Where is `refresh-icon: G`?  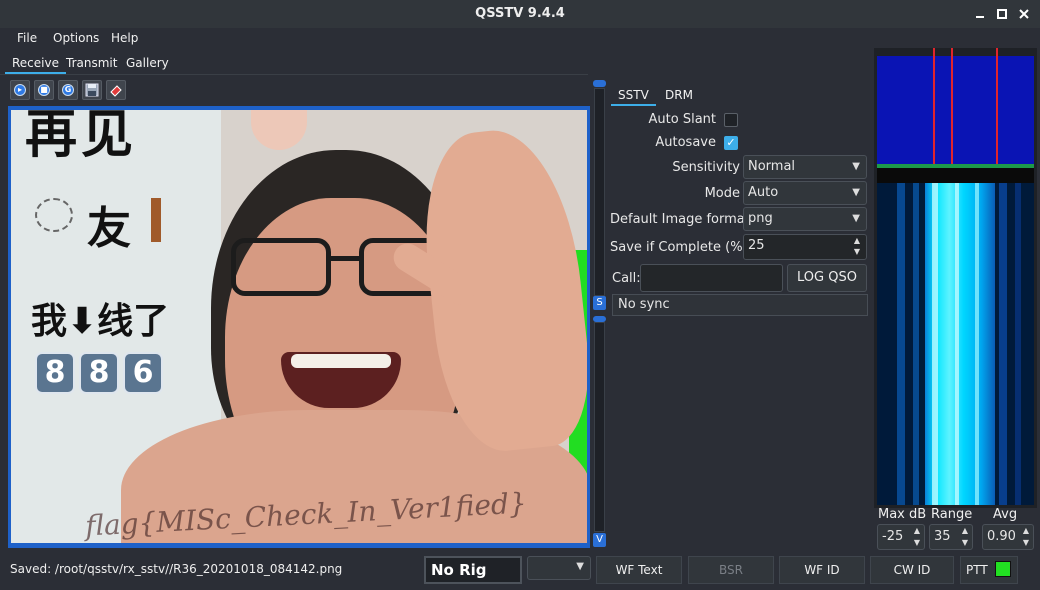 refresh-icon: G is located at coordinates (68, 90).